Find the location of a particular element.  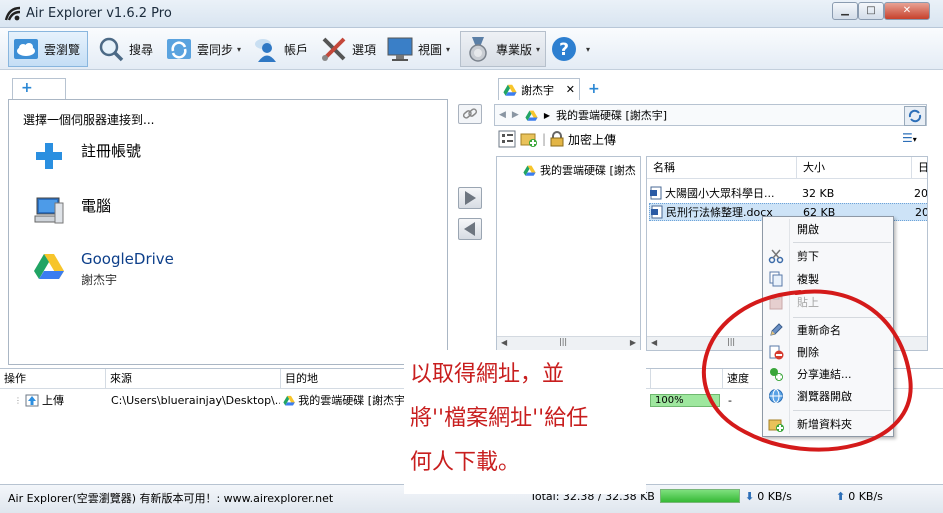

link-icon is located at coordinates (470, 113).